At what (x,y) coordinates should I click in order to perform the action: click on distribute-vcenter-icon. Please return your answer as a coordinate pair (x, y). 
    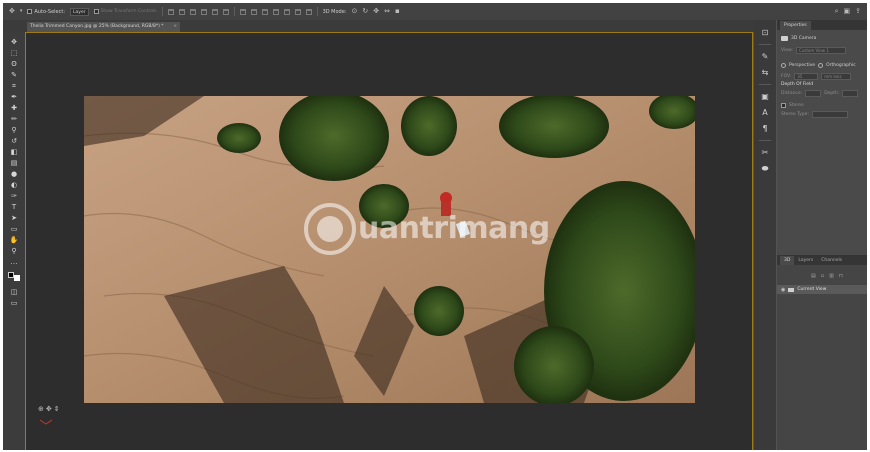
    Looking at the image, I should click on (253, 11).